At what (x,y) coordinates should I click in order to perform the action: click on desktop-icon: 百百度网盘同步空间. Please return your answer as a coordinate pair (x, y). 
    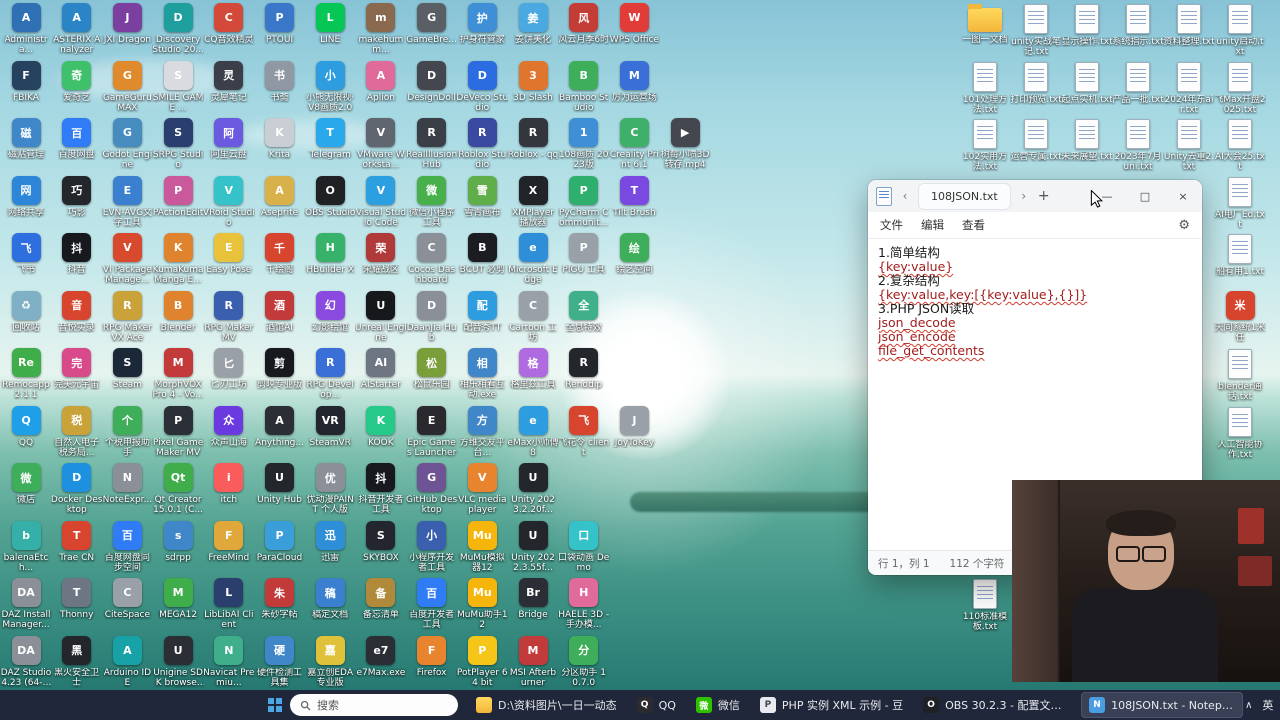
    Looking at the image, I should click on (127, 548).